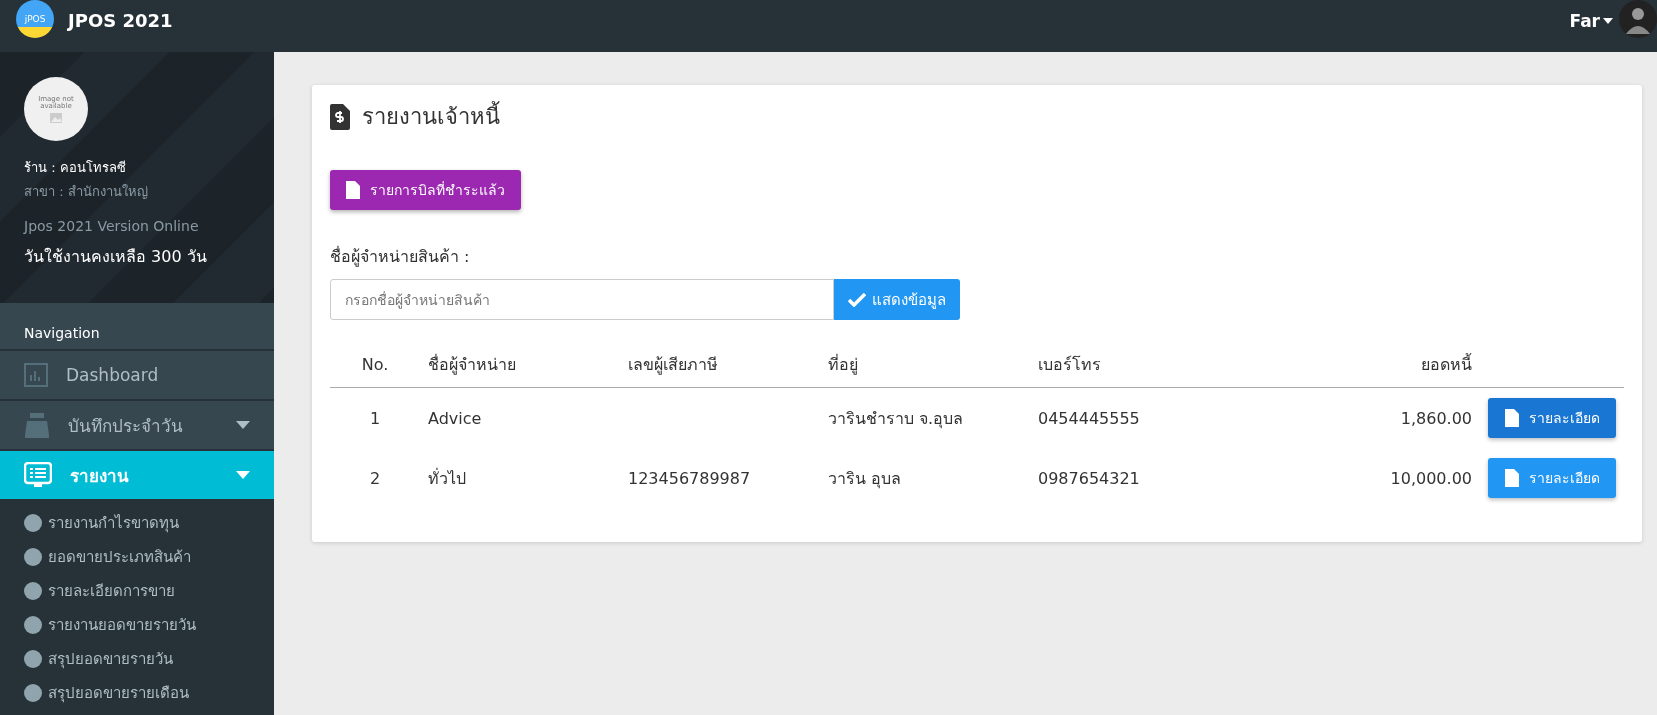 The height and width of the screenshot is (715, 1657). What do you see at coordinates (582, 299) in the screenshot?
I see `supplier-input: กรอกชื่อผู้จำหน่ายสินค้า` at bounding box center [582, 299].